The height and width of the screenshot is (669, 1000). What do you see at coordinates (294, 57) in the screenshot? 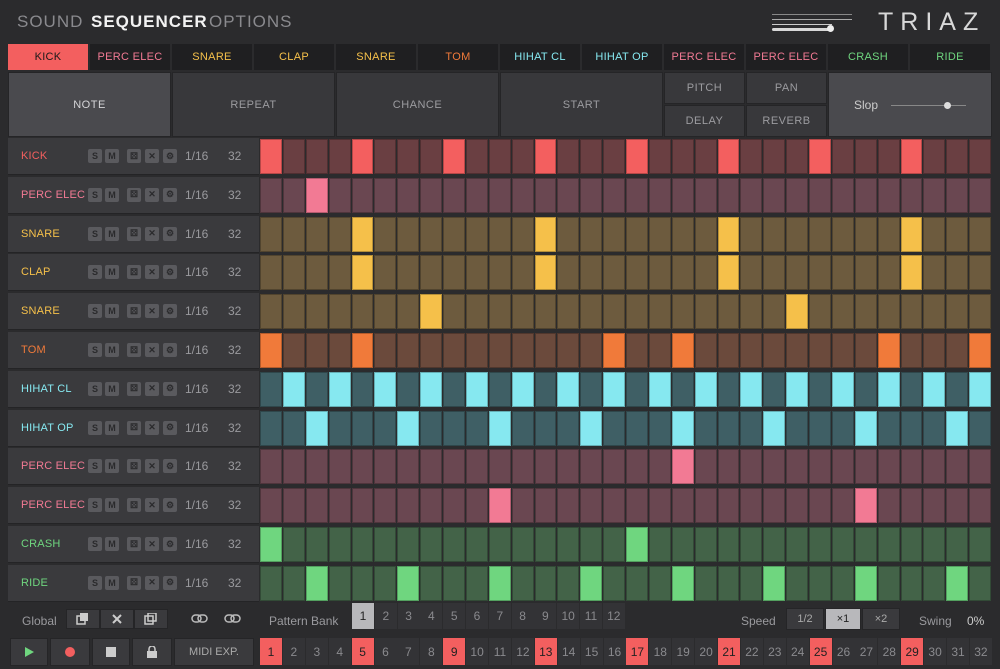
I see `track-tab: CLAP` at bounding box center [294, 57].